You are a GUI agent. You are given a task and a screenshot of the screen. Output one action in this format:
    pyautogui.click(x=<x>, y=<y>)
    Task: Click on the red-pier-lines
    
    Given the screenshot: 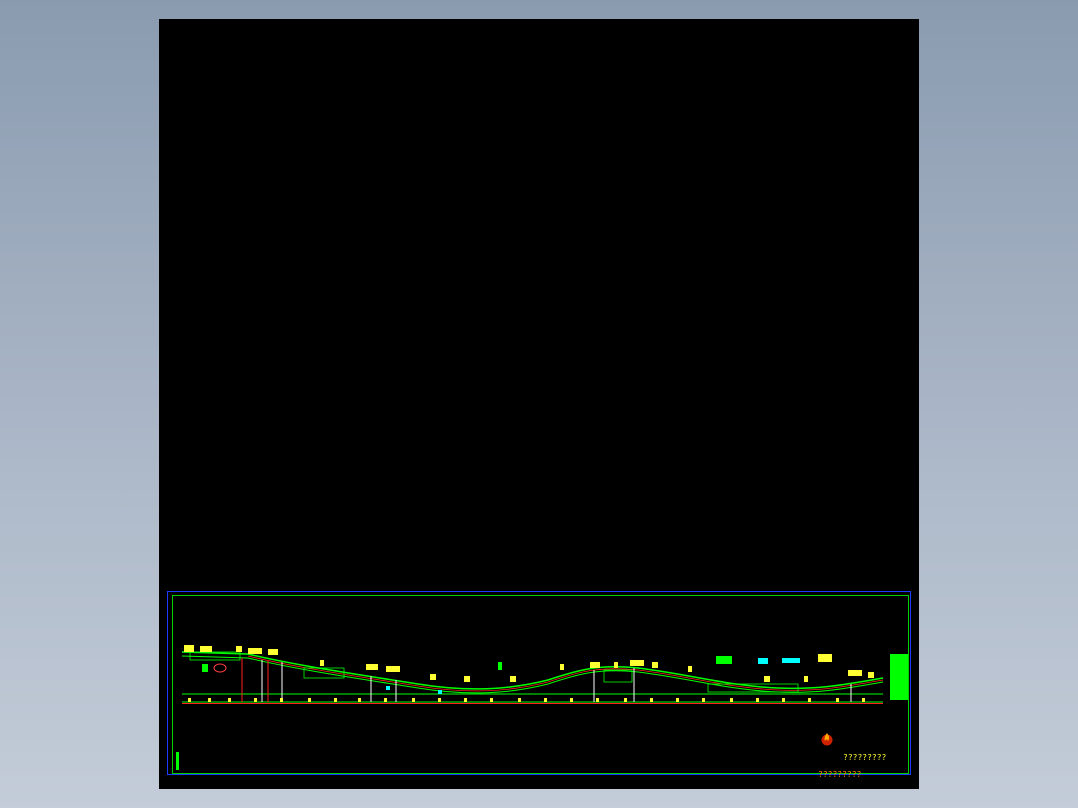 What is the action you would take?
    pyautogui.click(x=255, y=680)
    